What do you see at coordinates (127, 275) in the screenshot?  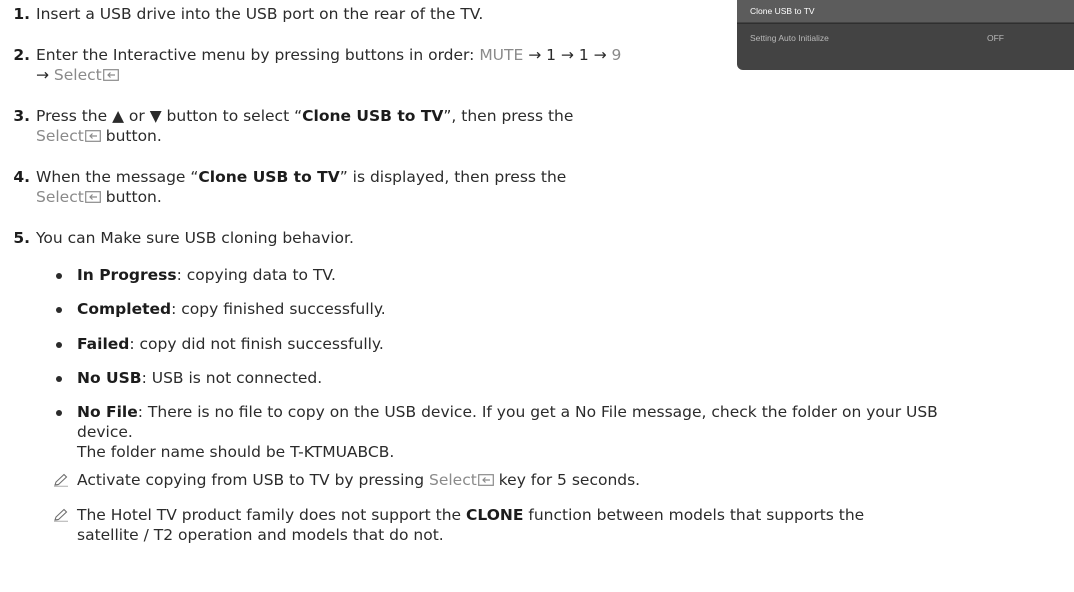 I see `status-term: In Progress` at bounding box center [127, 275].